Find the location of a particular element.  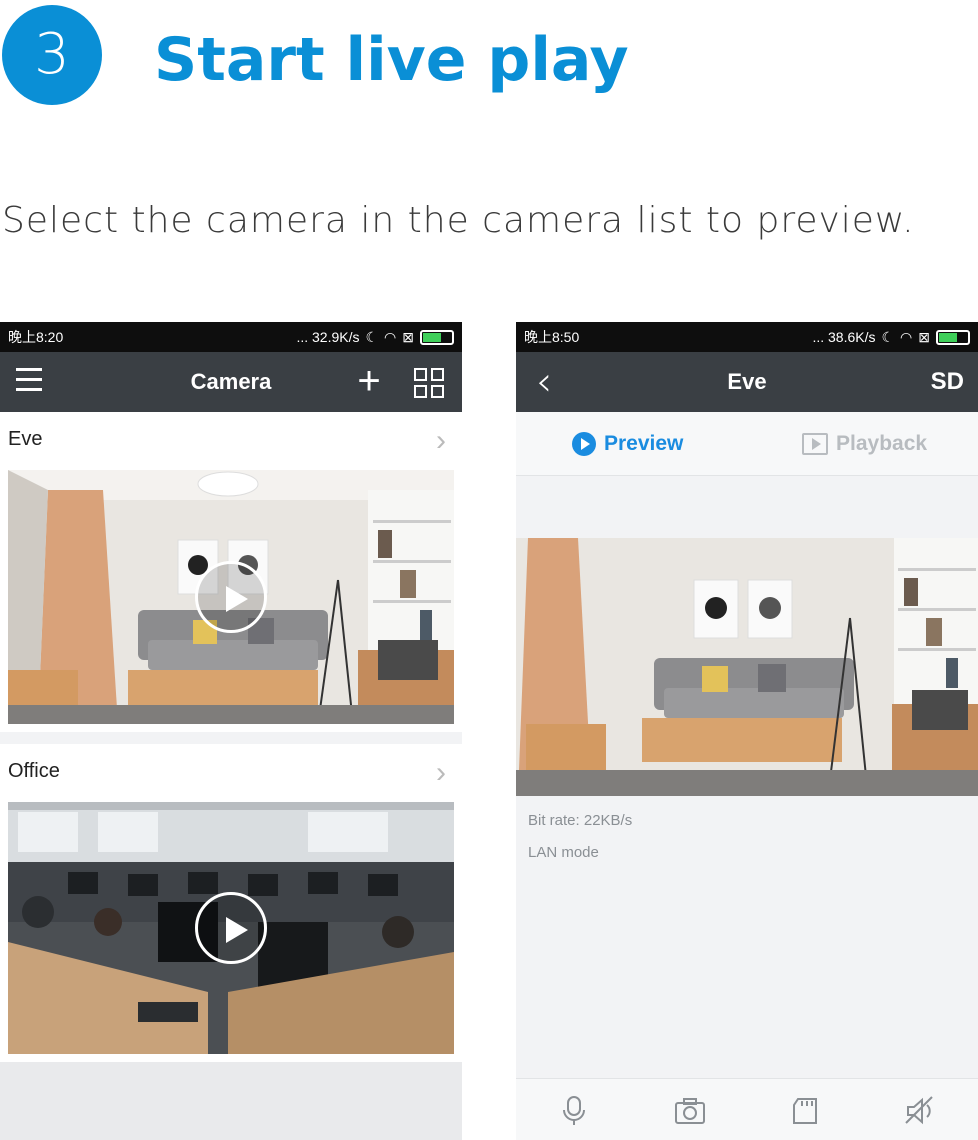

camera-name: Office is located at coordinates (34, 771).